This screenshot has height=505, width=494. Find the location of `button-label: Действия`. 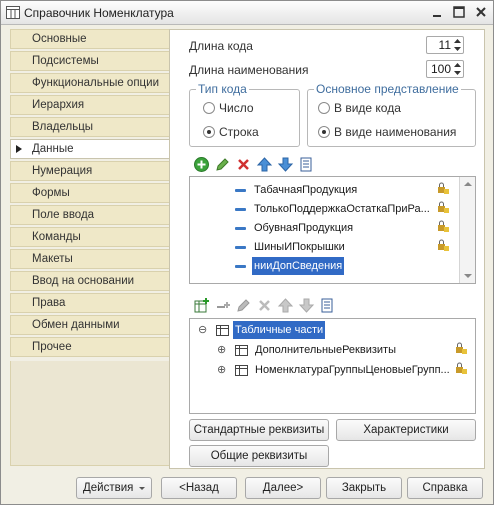

button-label: Действия is located at coordinates (108, 488).